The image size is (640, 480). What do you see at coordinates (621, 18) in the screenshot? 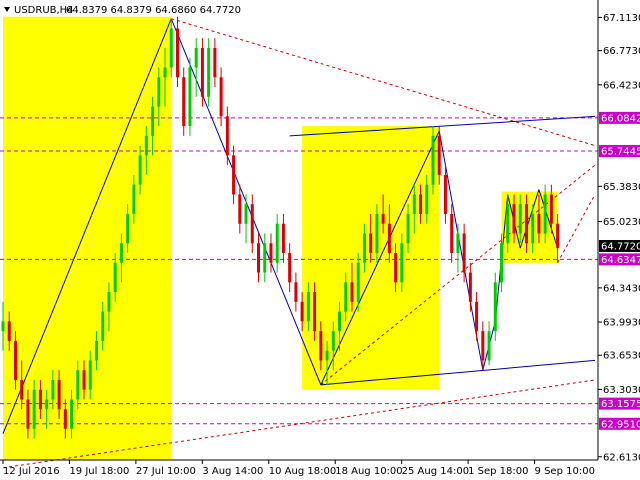
I see `y-tick-label: 67.1130` at bounding box center [621, 18].